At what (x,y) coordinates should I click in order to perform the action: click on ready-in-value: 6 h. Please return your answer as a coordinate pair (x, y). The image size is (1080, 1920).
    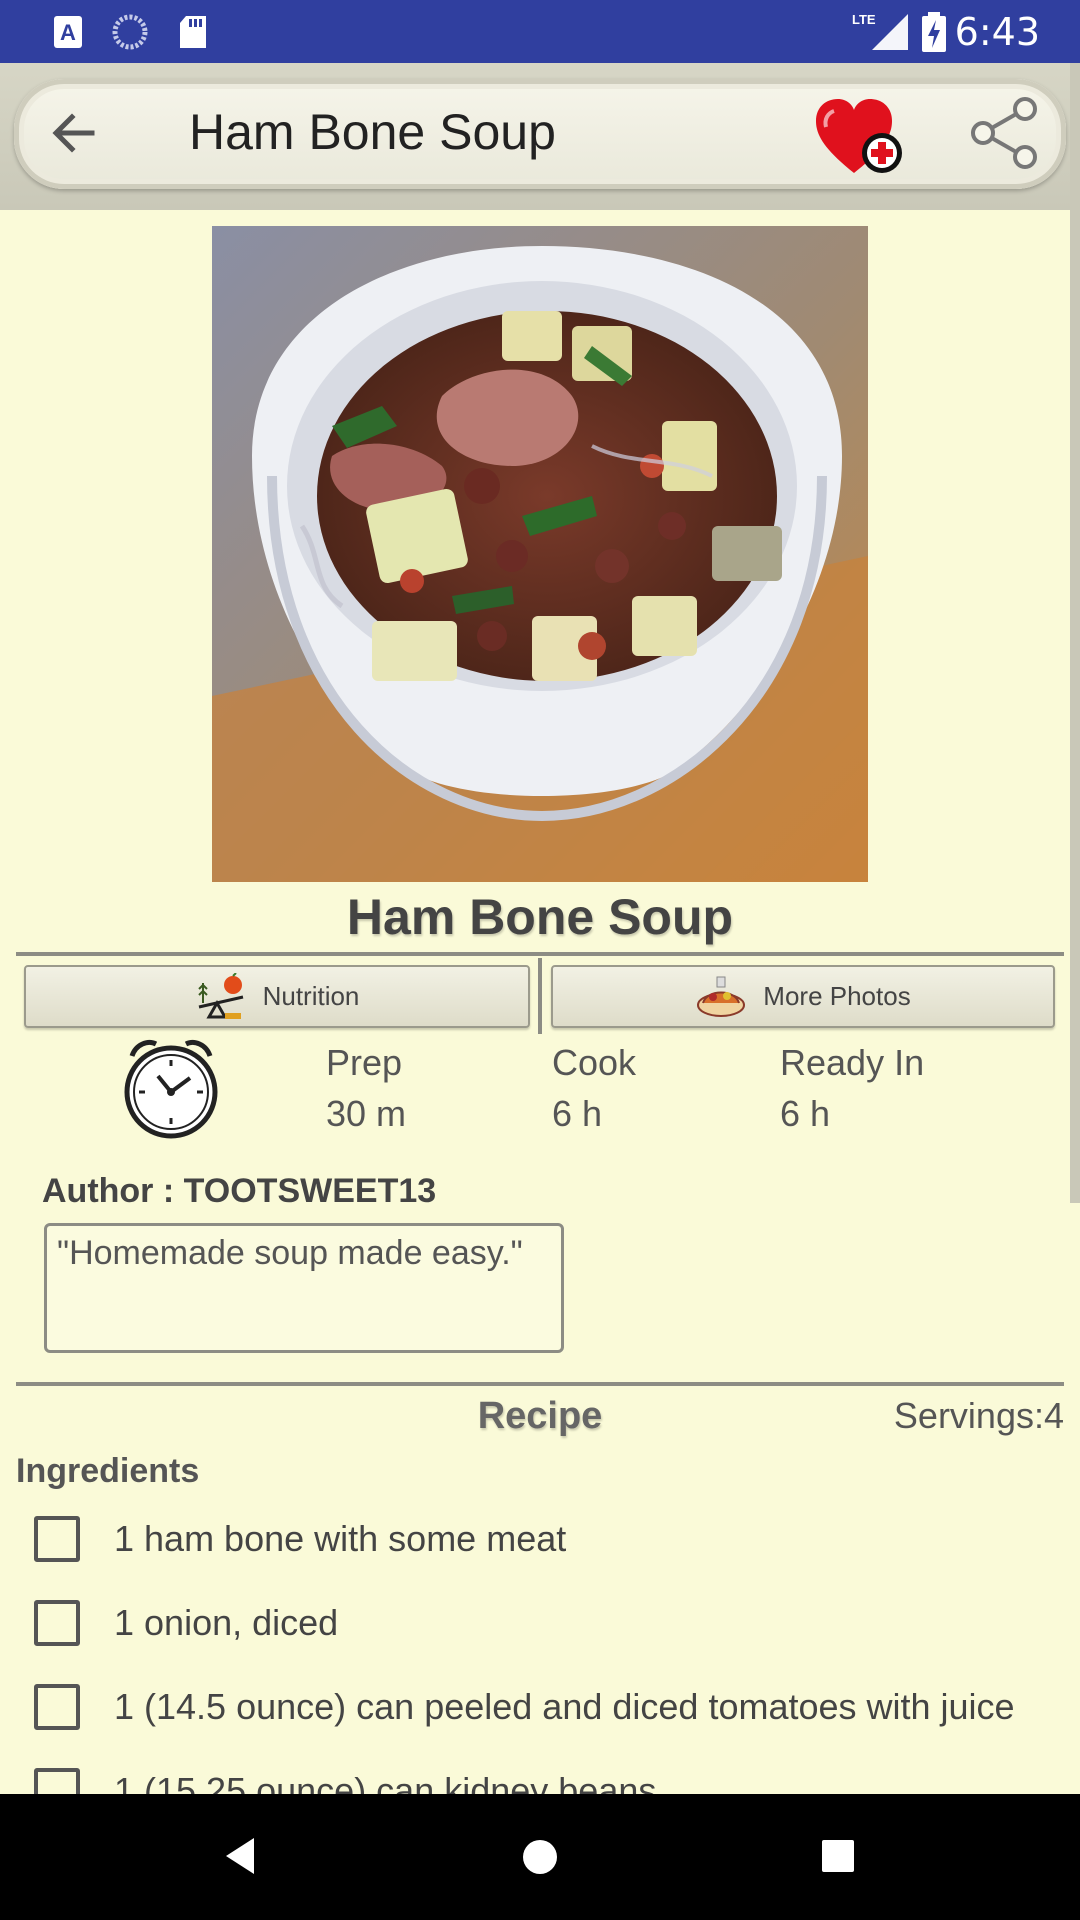
    Looking at the image, I should click on (805, 1113).